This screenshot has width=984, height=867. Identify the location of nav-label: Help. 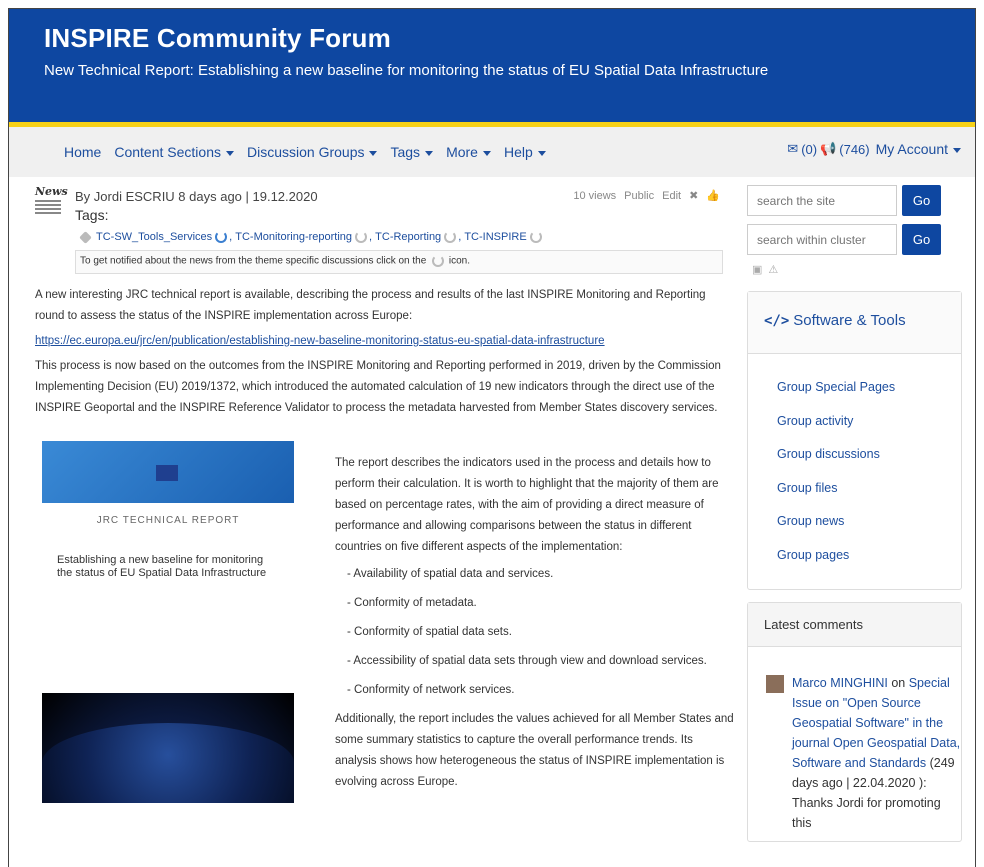
(518, 152).